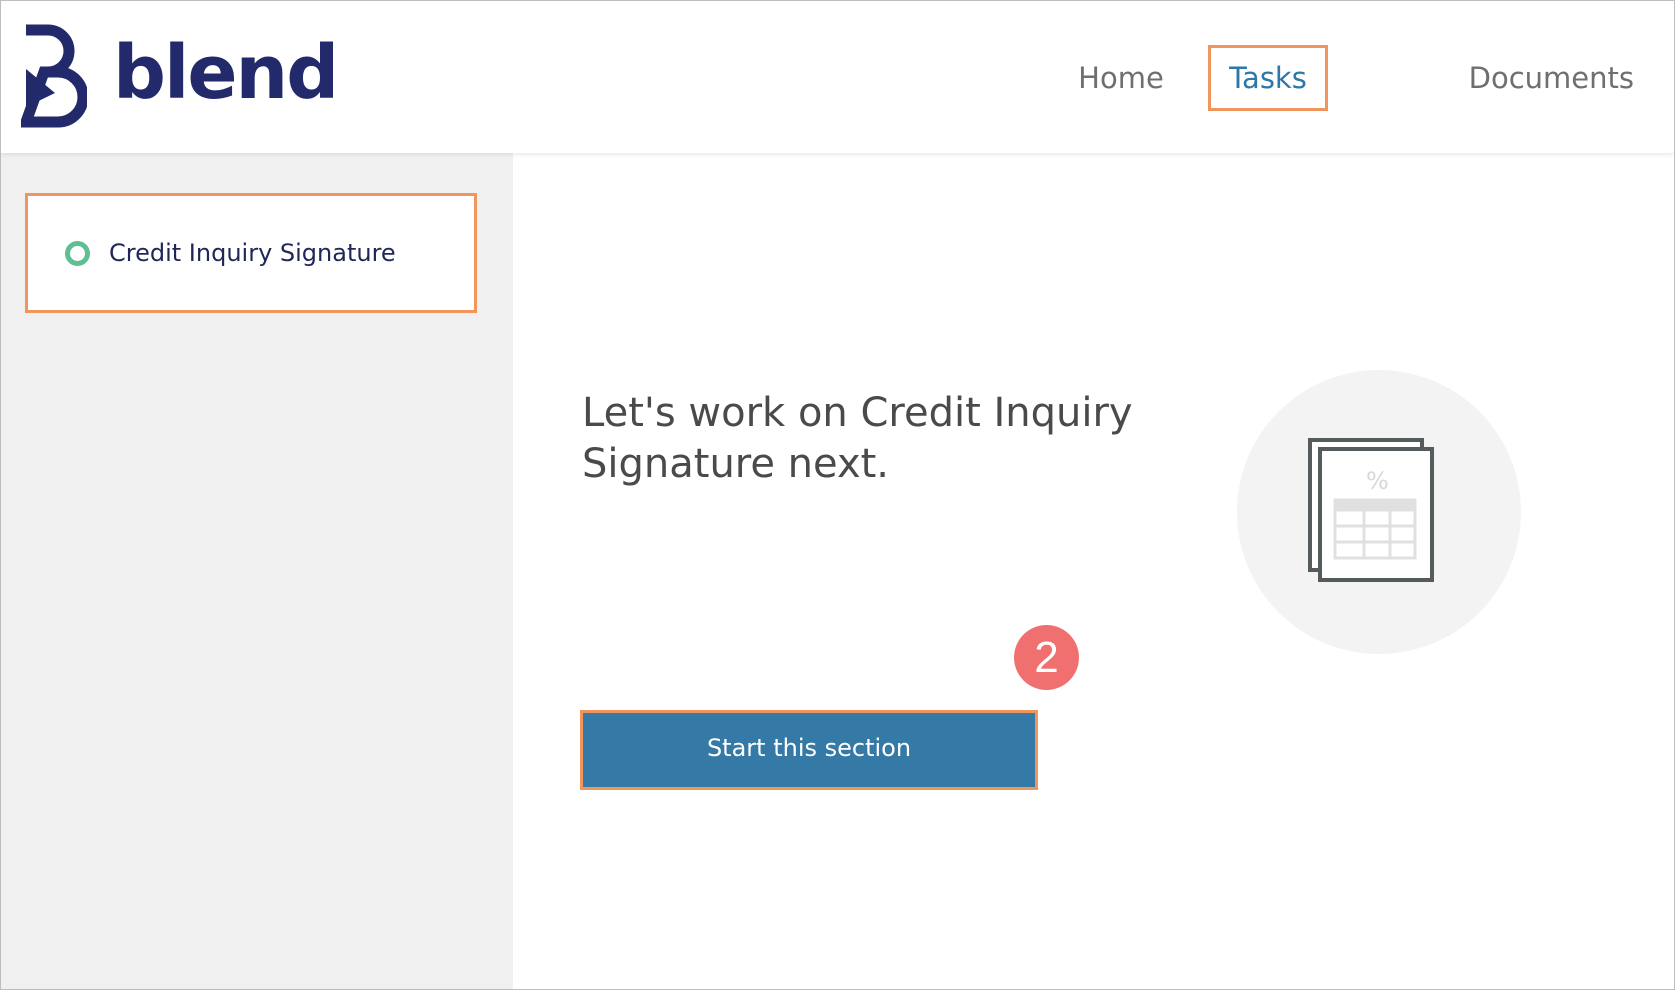  I want to click on brand-name: blend, so click(226, 73).